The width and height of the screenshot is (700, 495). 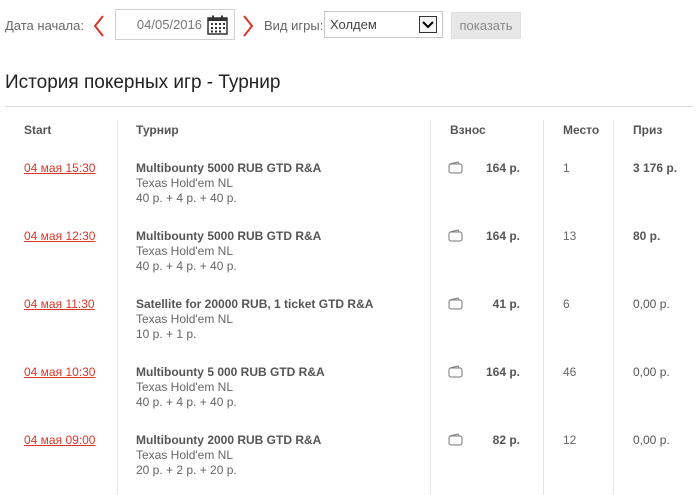 I want to click on start-date-field, so click(x=175, y=24).